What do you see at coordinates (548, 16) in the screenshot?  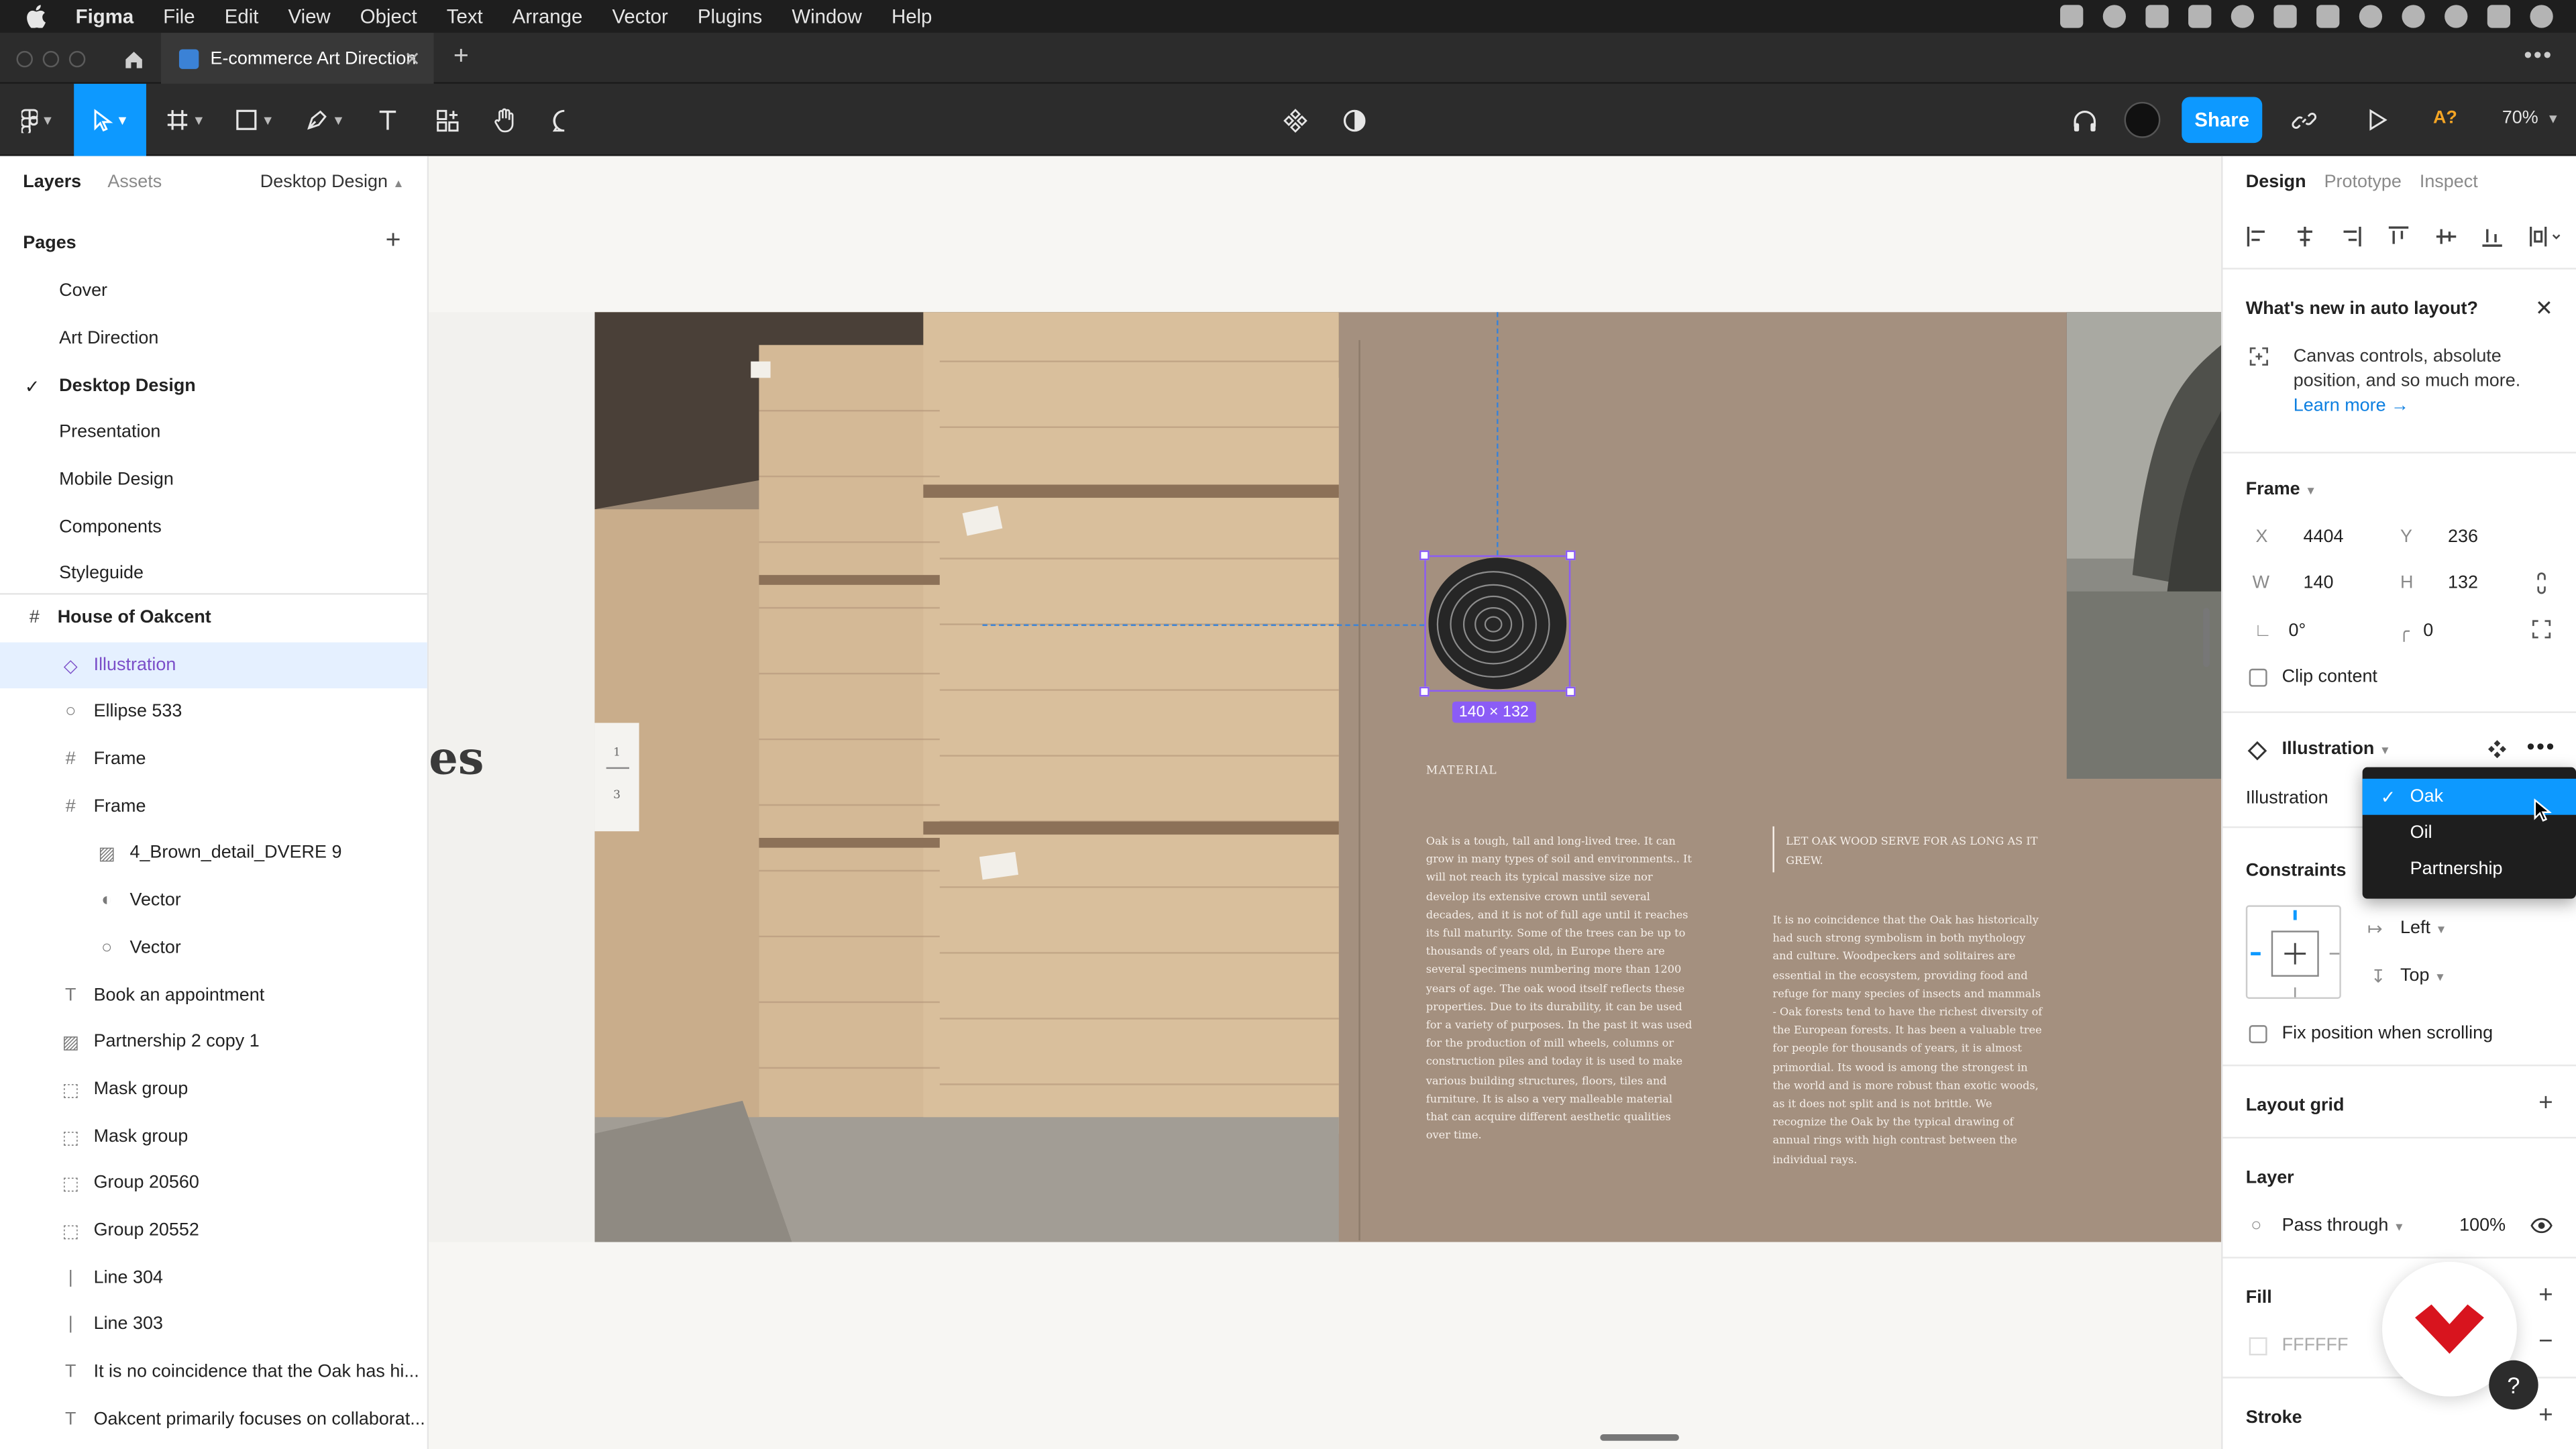 I see `menu-arrange: Arrange` at bounding box center [548, 16].